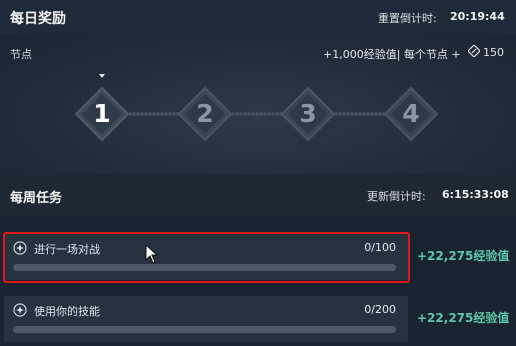 This screenshot has height=346, width=516. I want to click on daily-rewards-title: 每日奖励, so click(38, 19).